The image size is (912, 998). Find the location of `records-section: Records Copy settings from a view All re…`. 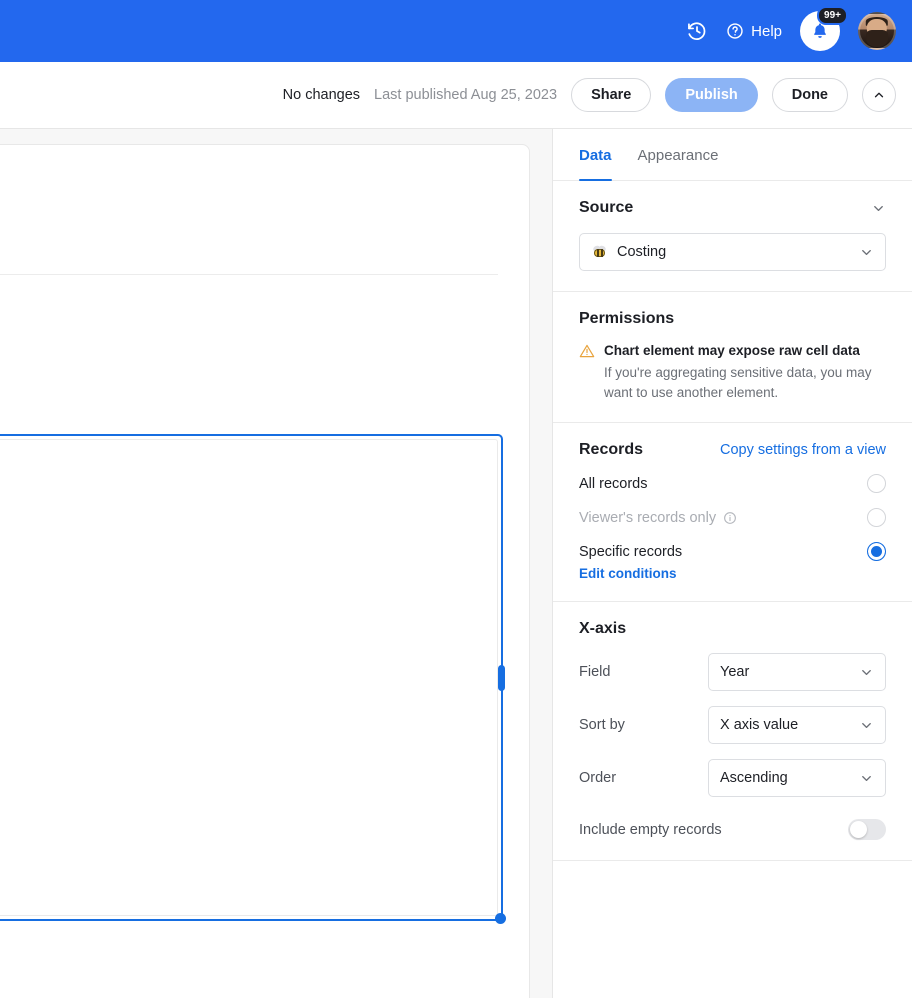

records-section: Records Copy settings from a view All re… is located at coordinates (732, 513).